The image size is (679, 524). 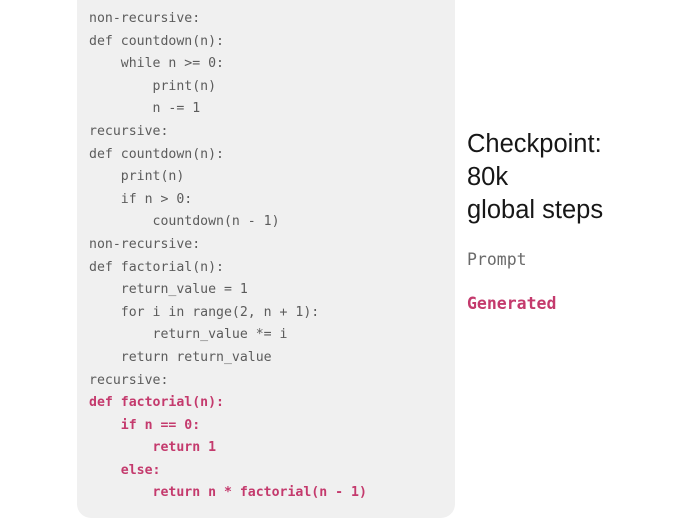 What do you see at coordinates (156, 64) in the screenshot?
I see `code-line-prompt: while n >= 0:` at bounding box center [156, 64].